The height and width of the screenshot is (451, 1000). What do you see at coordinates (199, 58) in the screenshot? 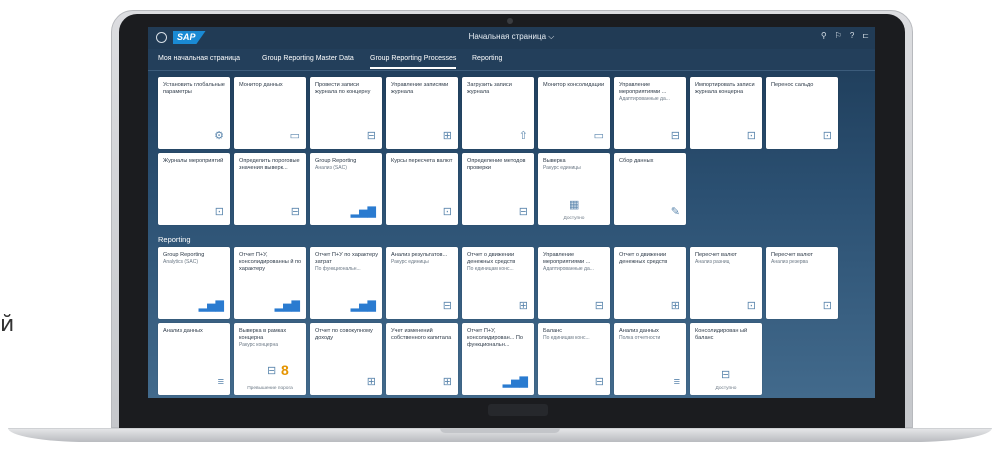
I see `tab-my-home: Моя начальная страница` at bounding box center [199, 58].